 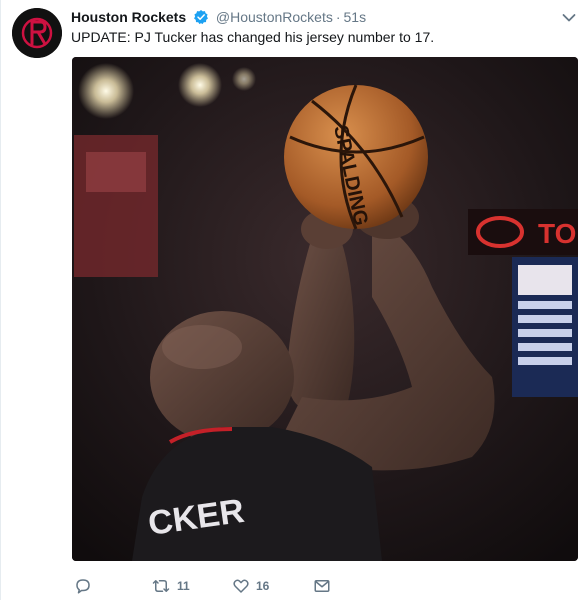 I want to click on avatar, so click(x=37, y=33).